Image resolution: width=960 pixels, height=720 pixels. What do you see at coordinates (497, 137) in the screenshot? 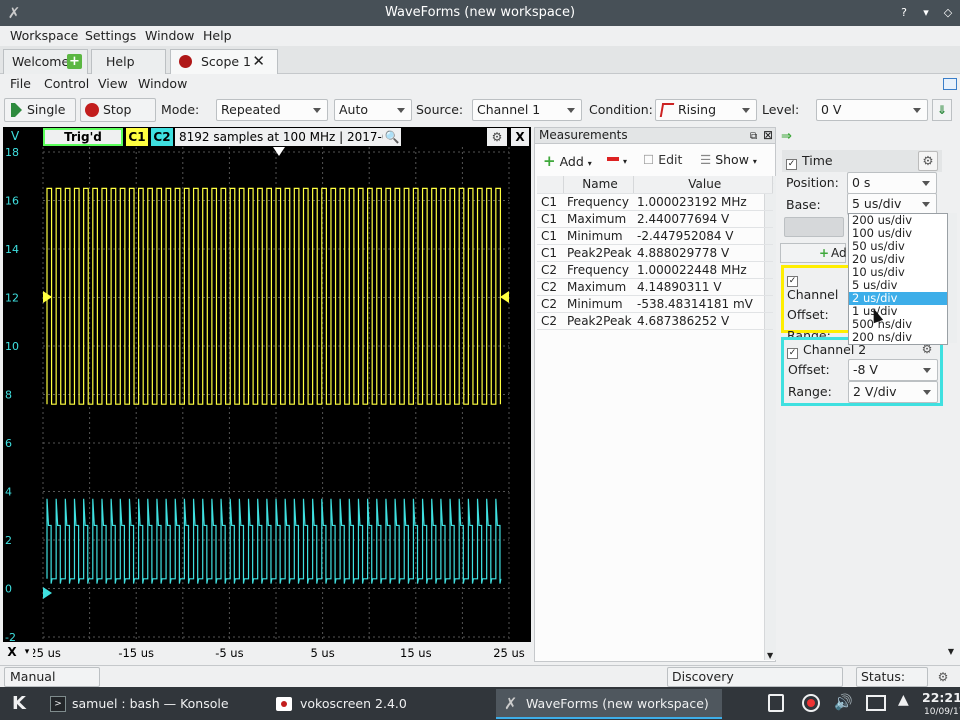
I see `settings-gear-icon: ⚙` at bounding box center [497, 137].